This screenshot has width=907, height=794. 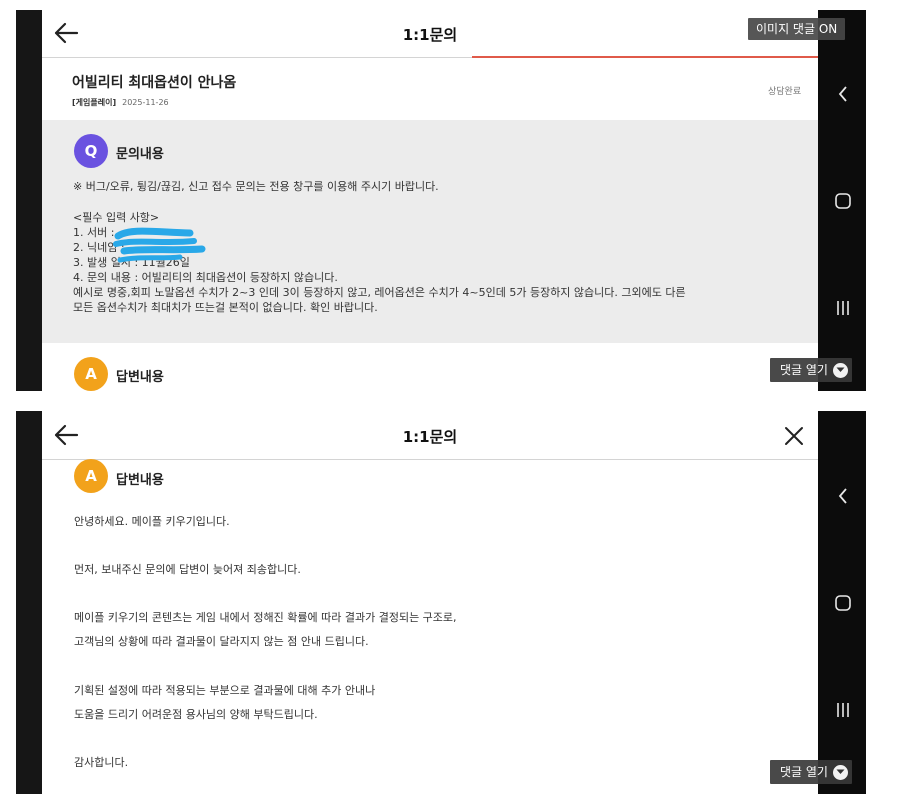 What do you see at coordinates (225, 690) in the screenshot?
I see `answer-line: 기획된 설정에 따라 적용되는 부분으로 결과물에 대해 추가 안내나` at bounding box center [225, 690].